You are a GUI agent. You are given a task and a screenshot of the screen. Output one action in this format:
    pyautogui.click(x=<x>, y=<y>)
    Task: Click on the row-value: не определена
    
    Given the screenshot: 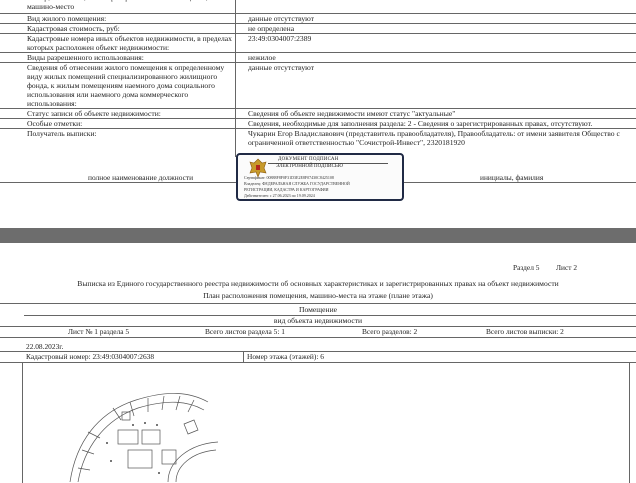 What is the action you would take?
    pyautogui.click(x=271, y=28)
    